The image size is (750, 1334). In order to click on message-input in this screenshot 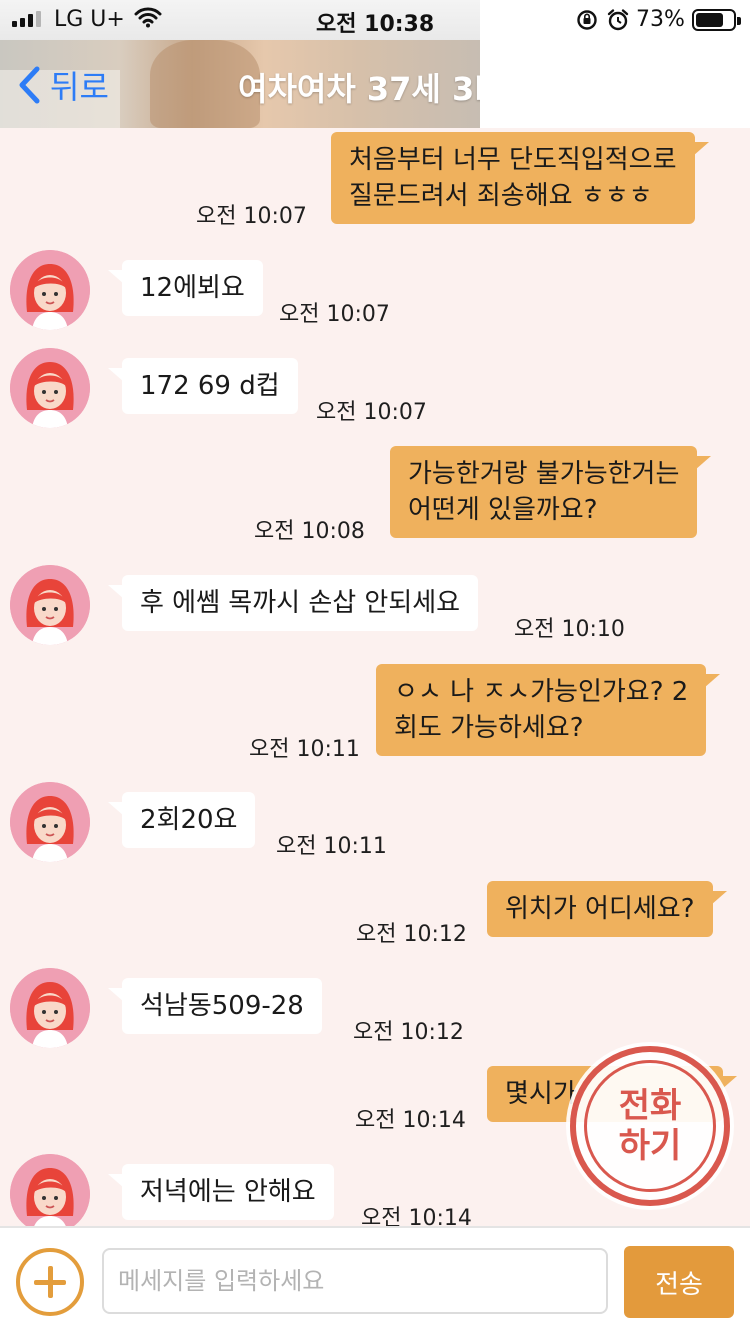, I will do `click(355, 1281)`.